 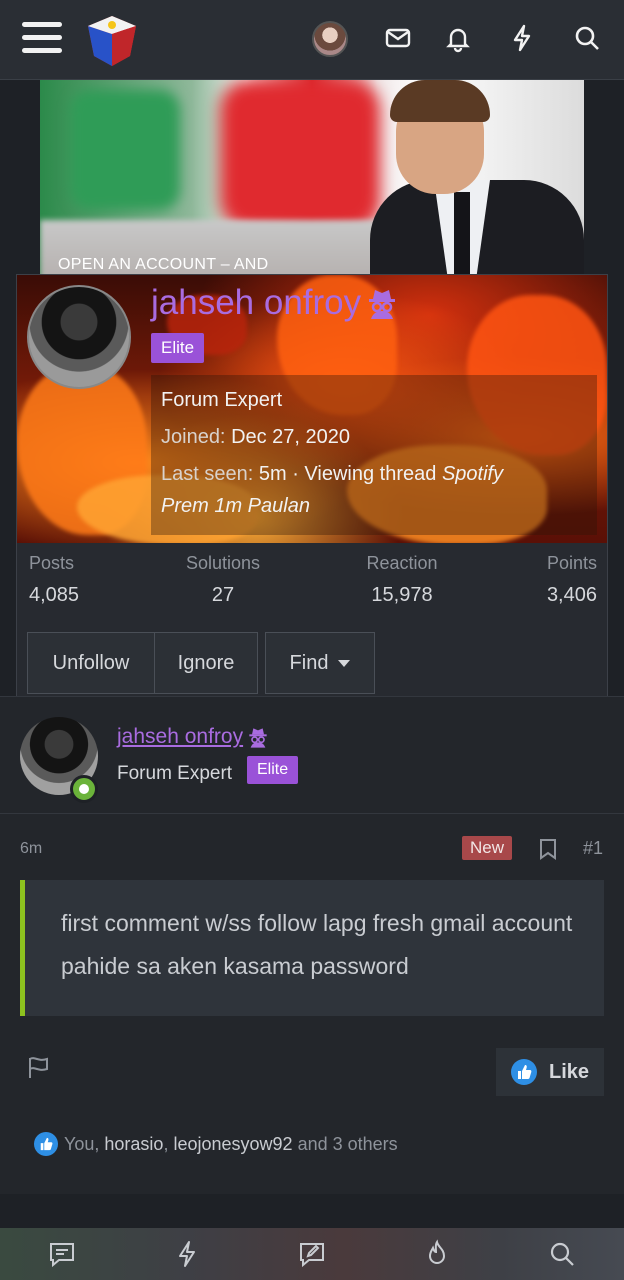 I want to click on last-seen-line: Last seen: 5m · Viewing thread Spotify, so click(x=332, y=474).